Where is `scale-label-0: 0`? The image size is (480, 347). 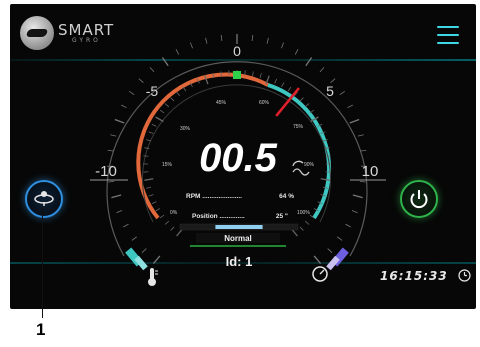
scale-label-0: 0 is located at coordinates (237, 51).